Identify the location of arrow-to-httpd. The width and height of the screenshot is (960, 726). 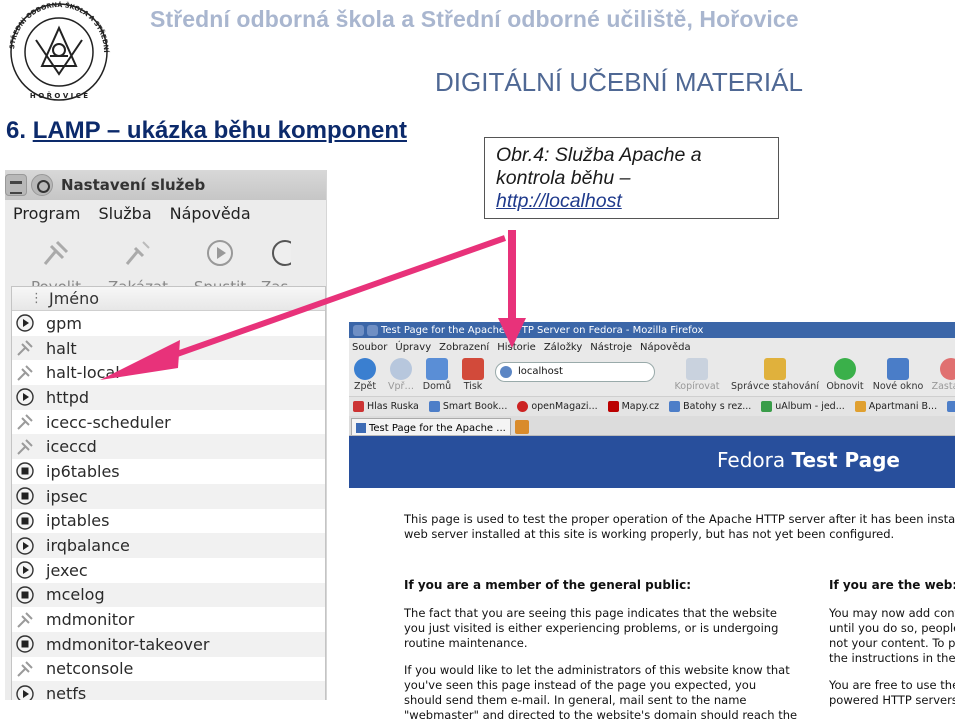
(303, 307).